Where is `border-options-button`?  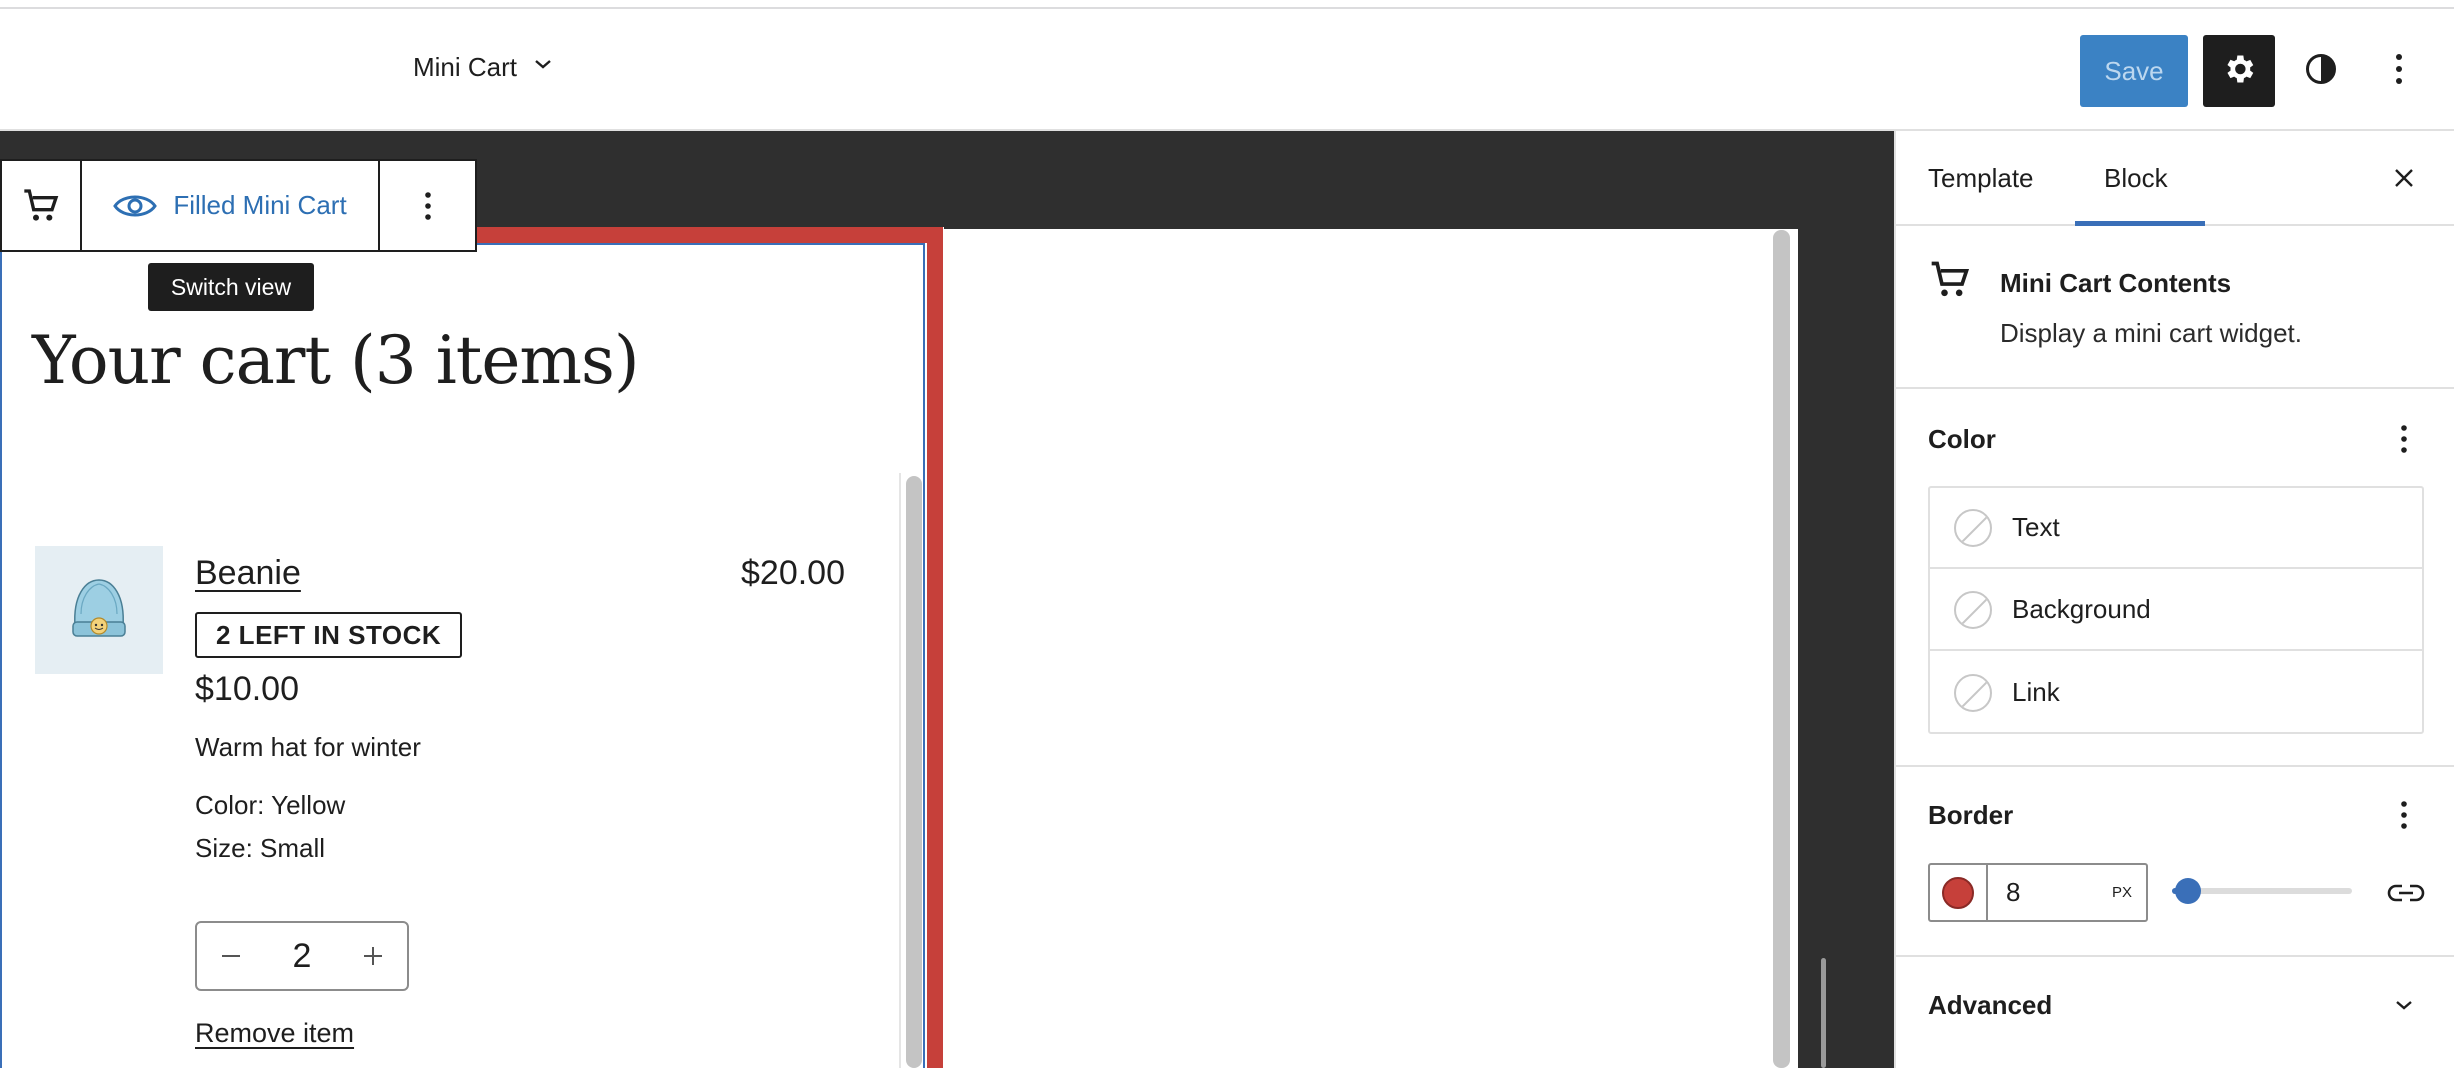
border-options-button is located at coordinates (2404, 815).